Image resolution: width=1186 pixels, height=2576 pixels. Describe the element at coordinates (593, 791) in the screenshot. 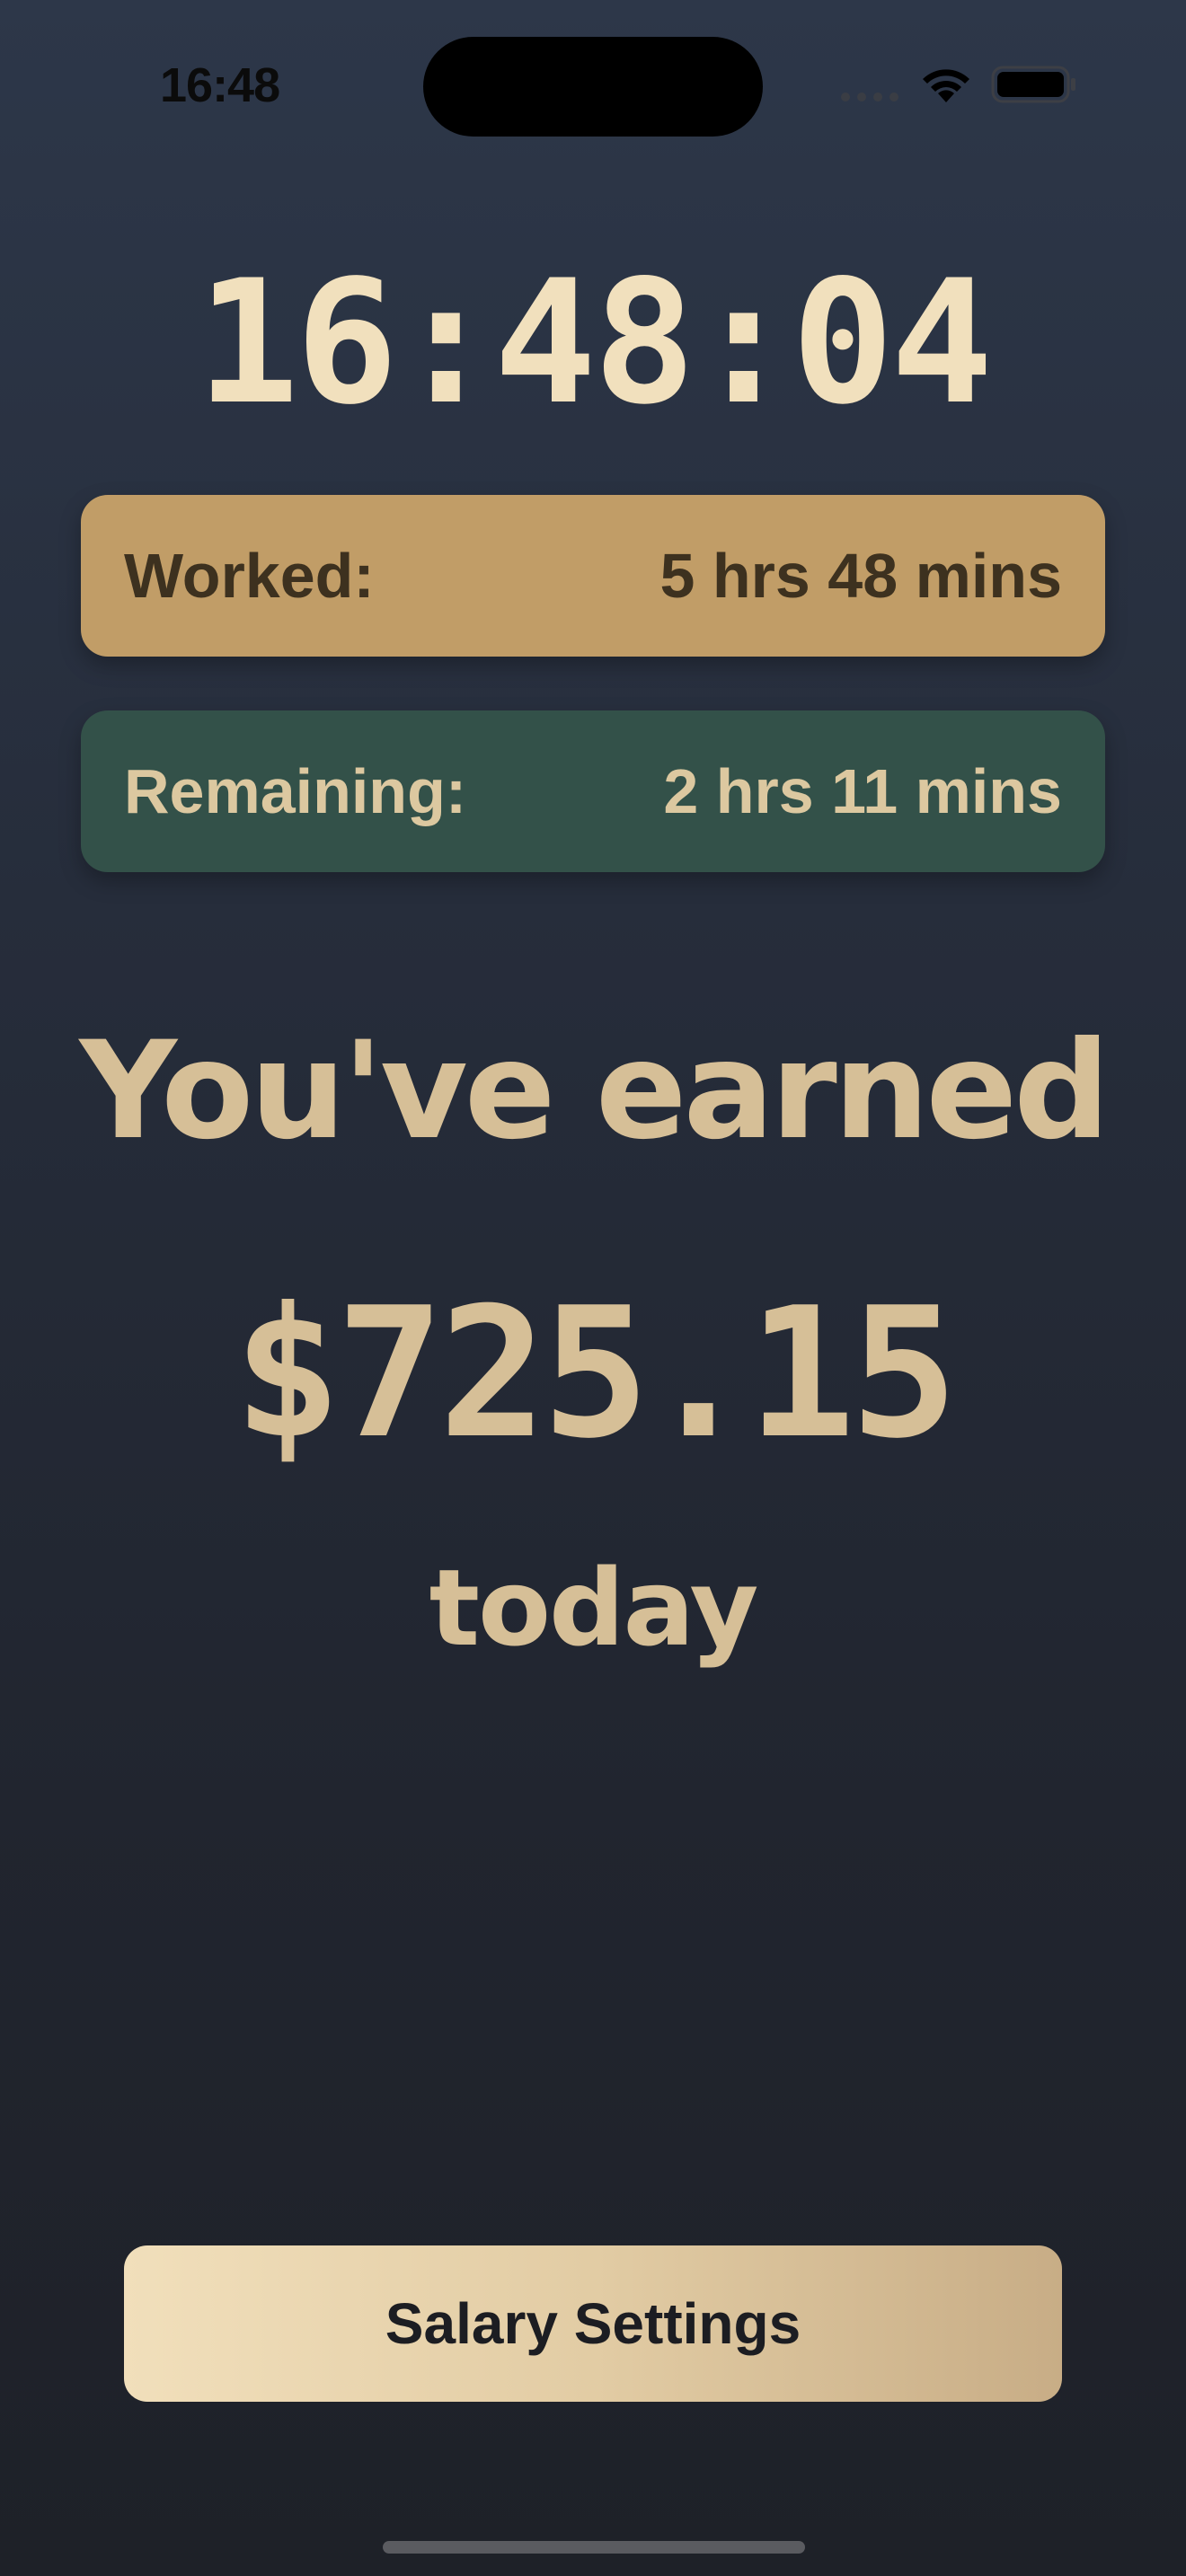

I see `remaining-card: Remaining: 2 hrs 11 mins` at that location.